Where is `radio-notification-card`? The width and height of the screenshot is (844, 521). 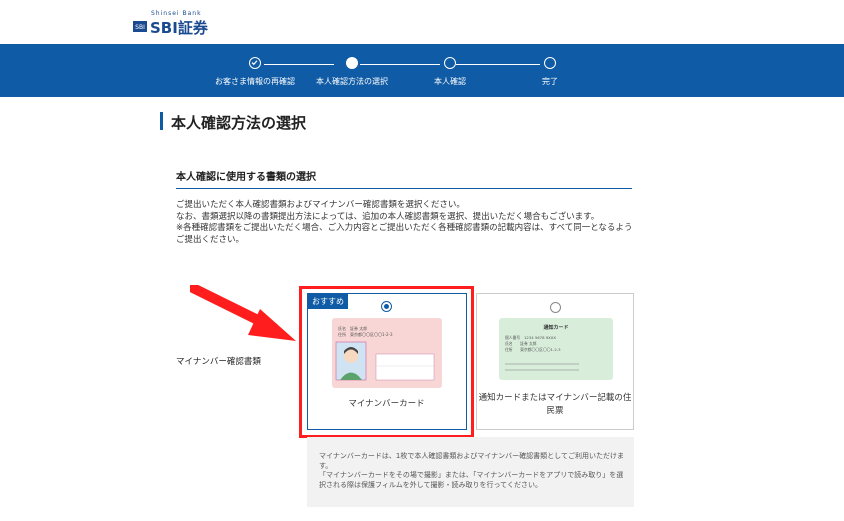 radio-notification-card is located at coordinates (555, 307).